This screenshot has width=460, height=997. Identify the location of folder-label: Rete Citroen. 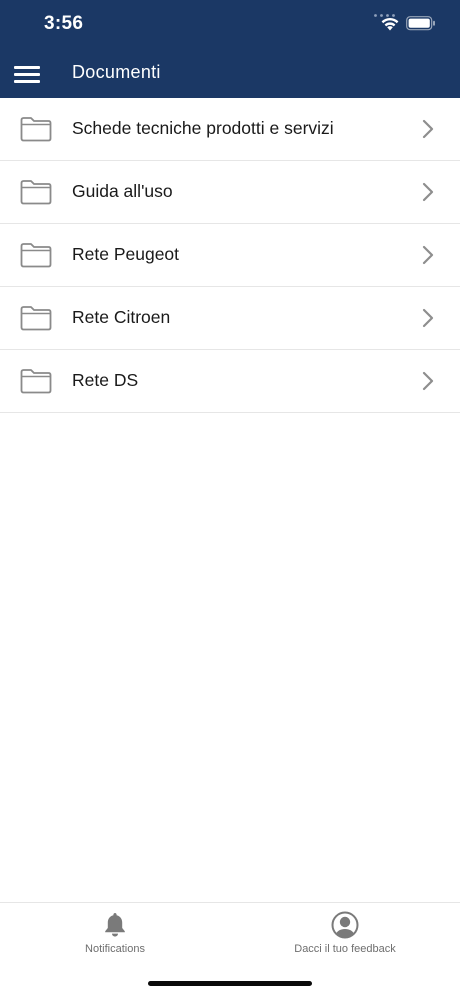
(121, 317).